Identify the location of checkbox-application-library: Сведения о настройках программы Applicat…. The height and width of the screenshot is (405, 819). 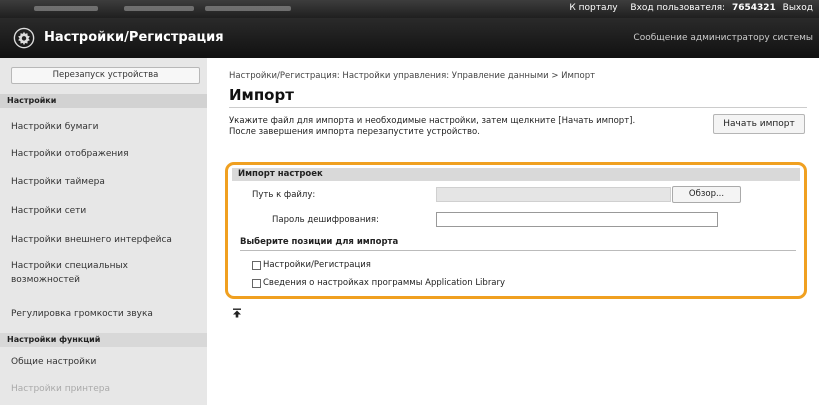
(378, 283).